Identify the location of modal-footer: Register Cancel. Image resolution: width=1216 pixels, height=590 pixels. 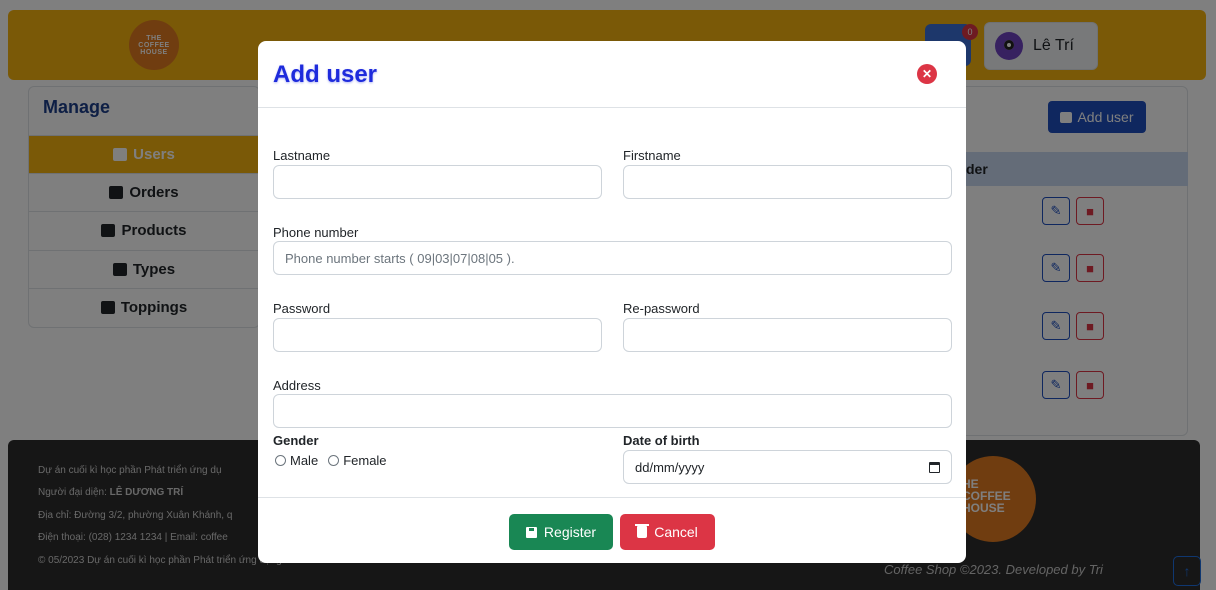
(612, 530).